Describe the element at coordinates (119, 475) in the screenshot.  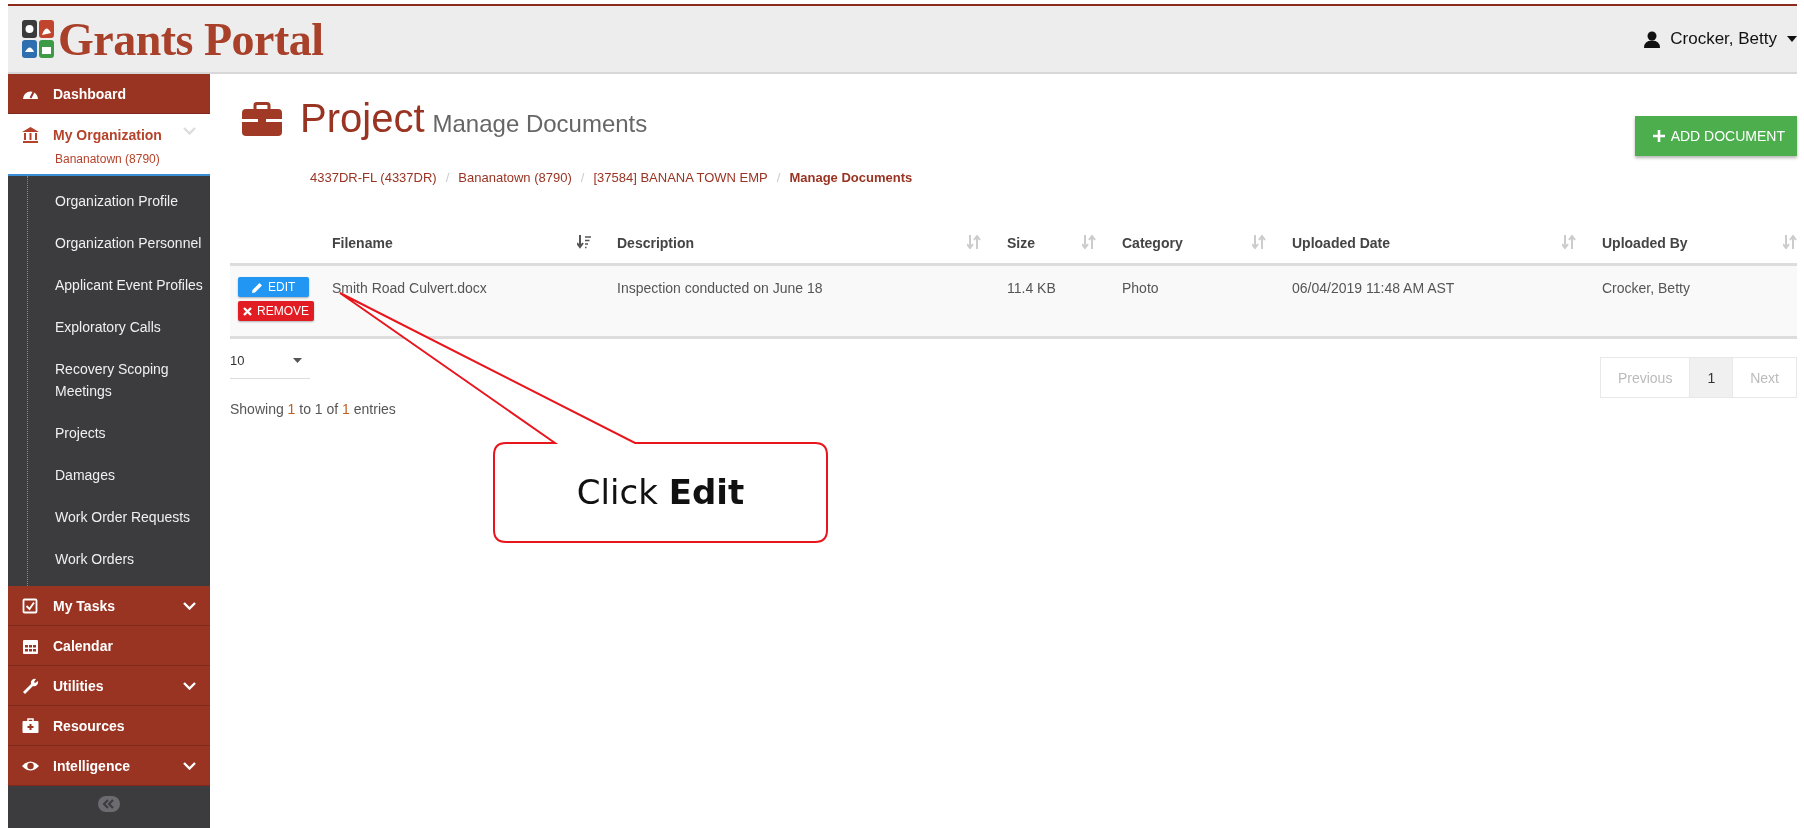
I see `submenu-item: Damages` at that location.